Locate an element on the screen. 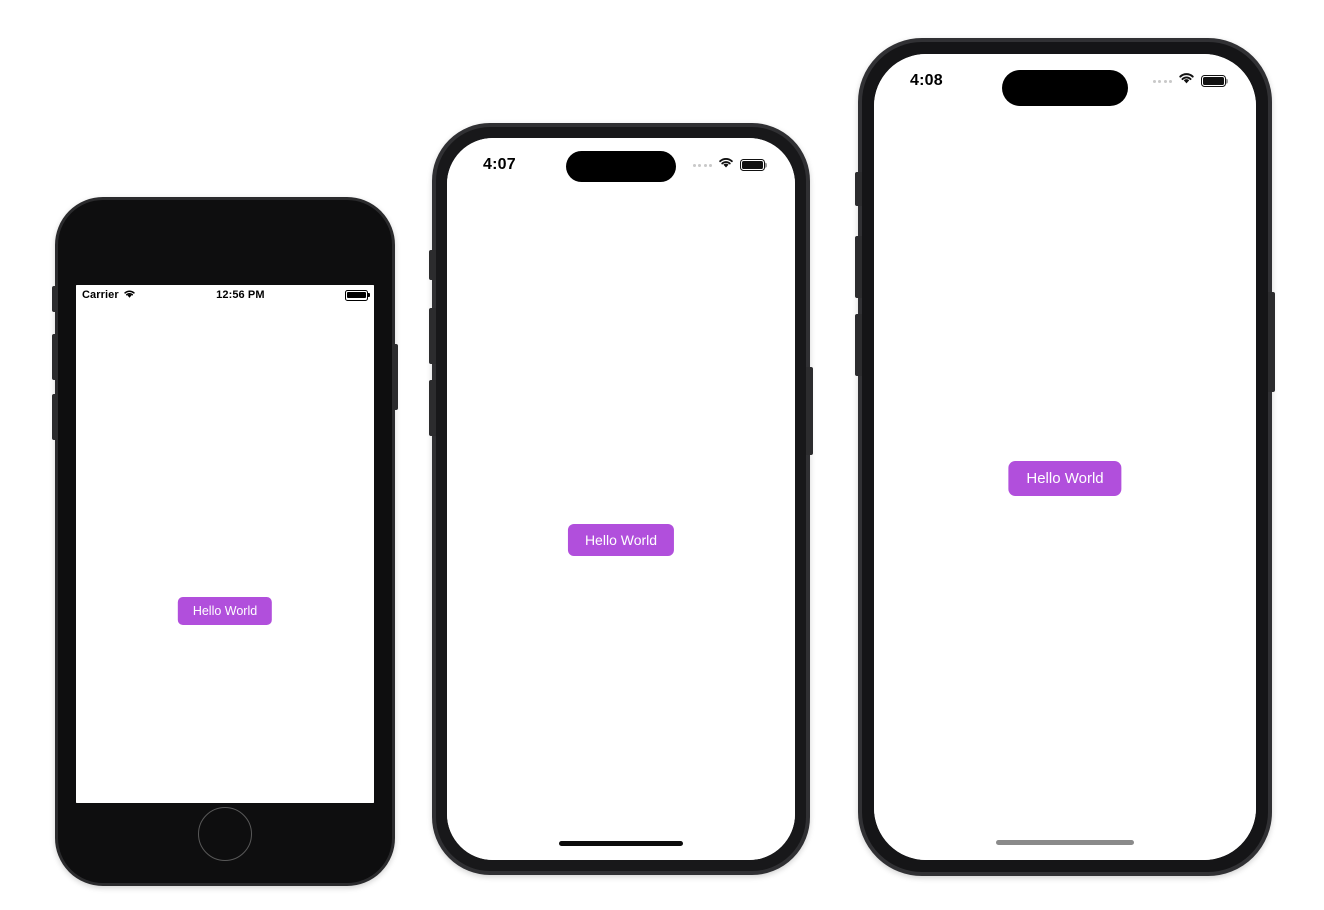 The image size is (1324, 910). screen-iphone-se: Carrier 12:56 PM Hello World is located at coordinates (225, 544).